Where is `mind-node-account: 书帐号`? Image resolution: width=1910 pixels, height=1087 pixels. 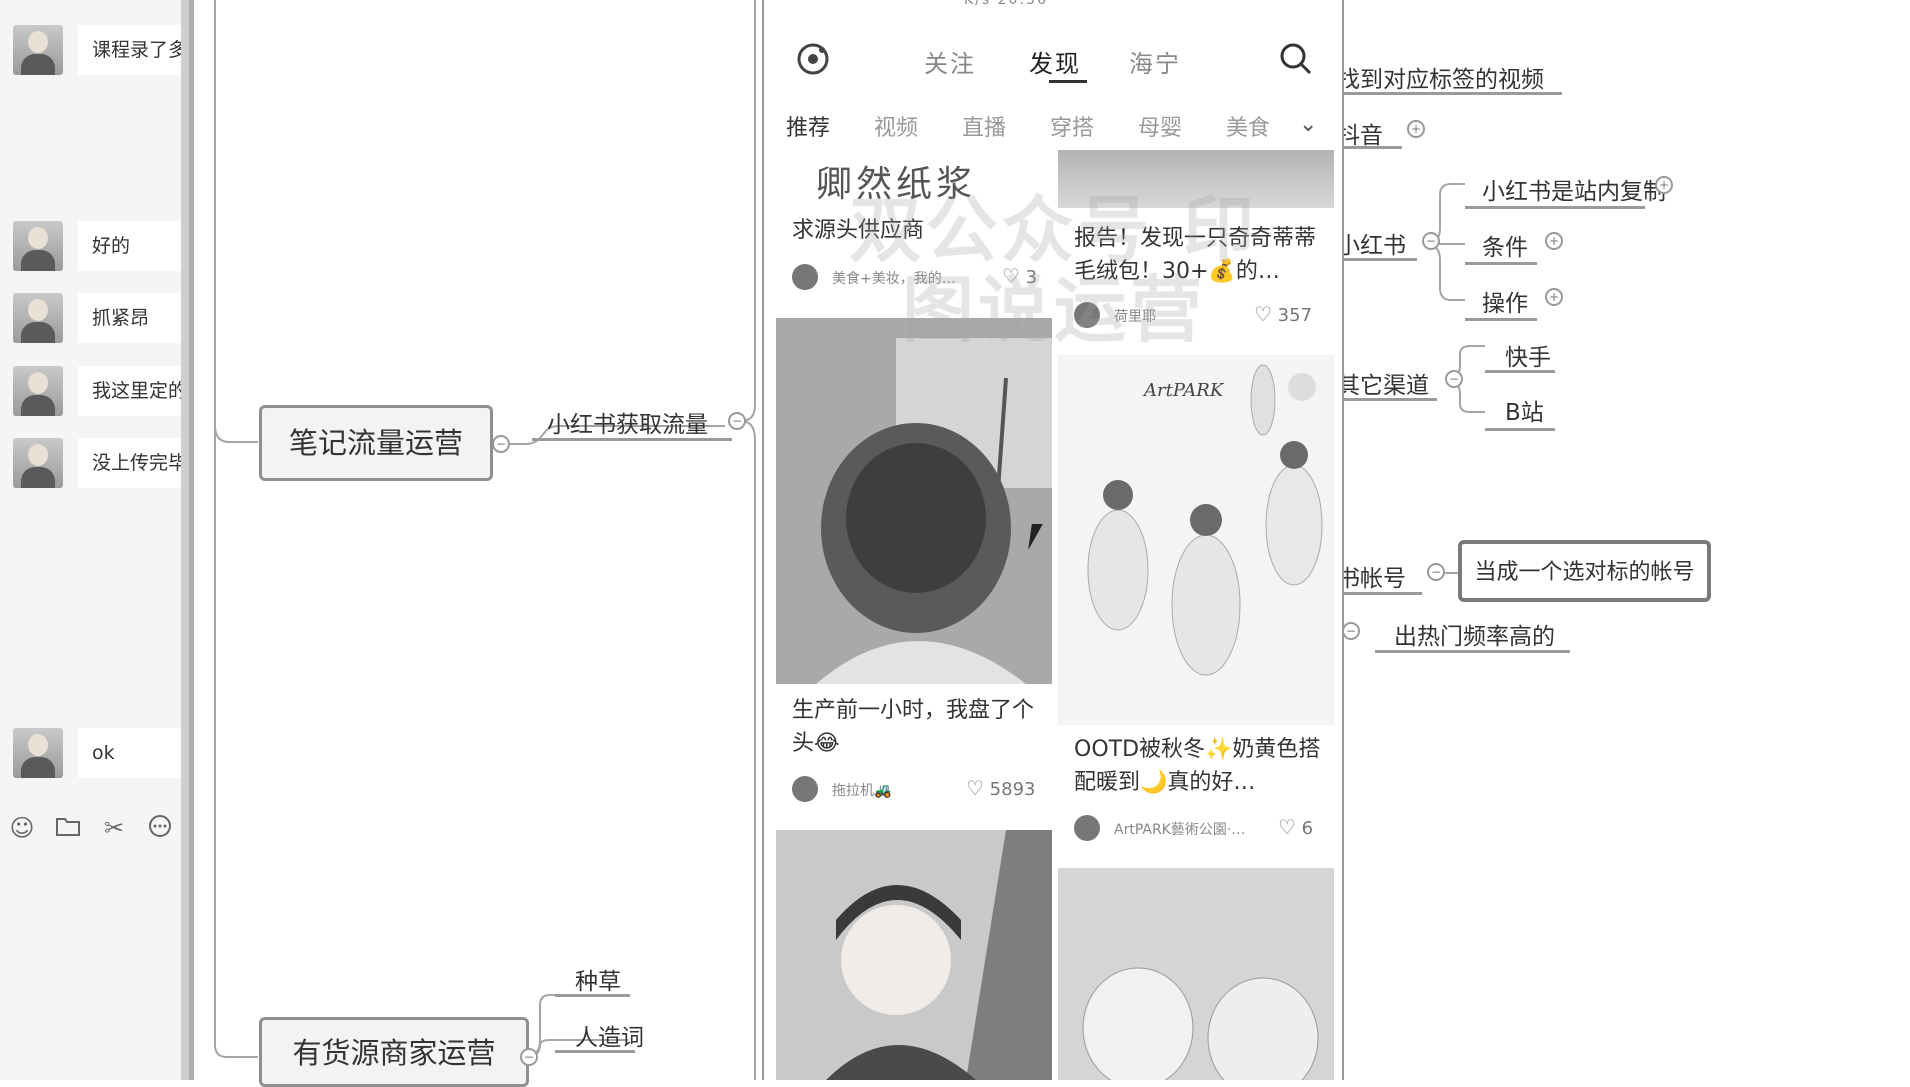 mind-node-account: 书帐号 is located at coordinates (1371, 576).